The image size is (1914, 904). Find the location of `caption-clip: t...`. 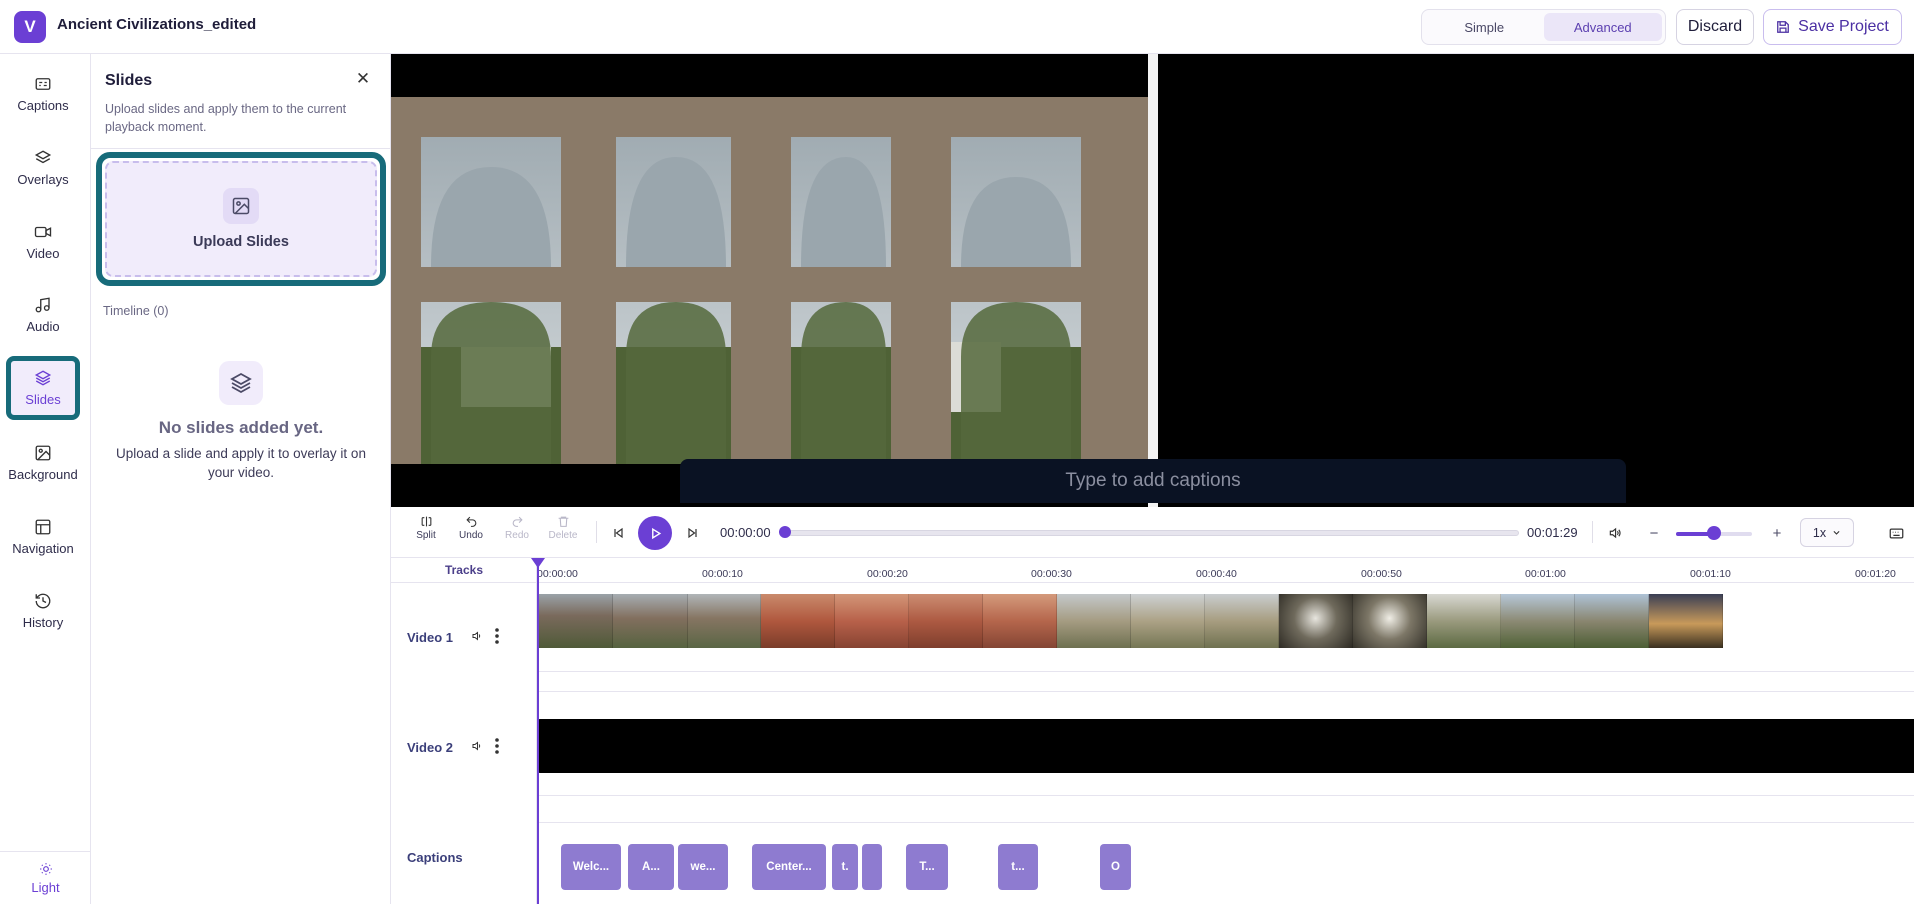

caption-clip: t... is located at coordinates (1018, 867).